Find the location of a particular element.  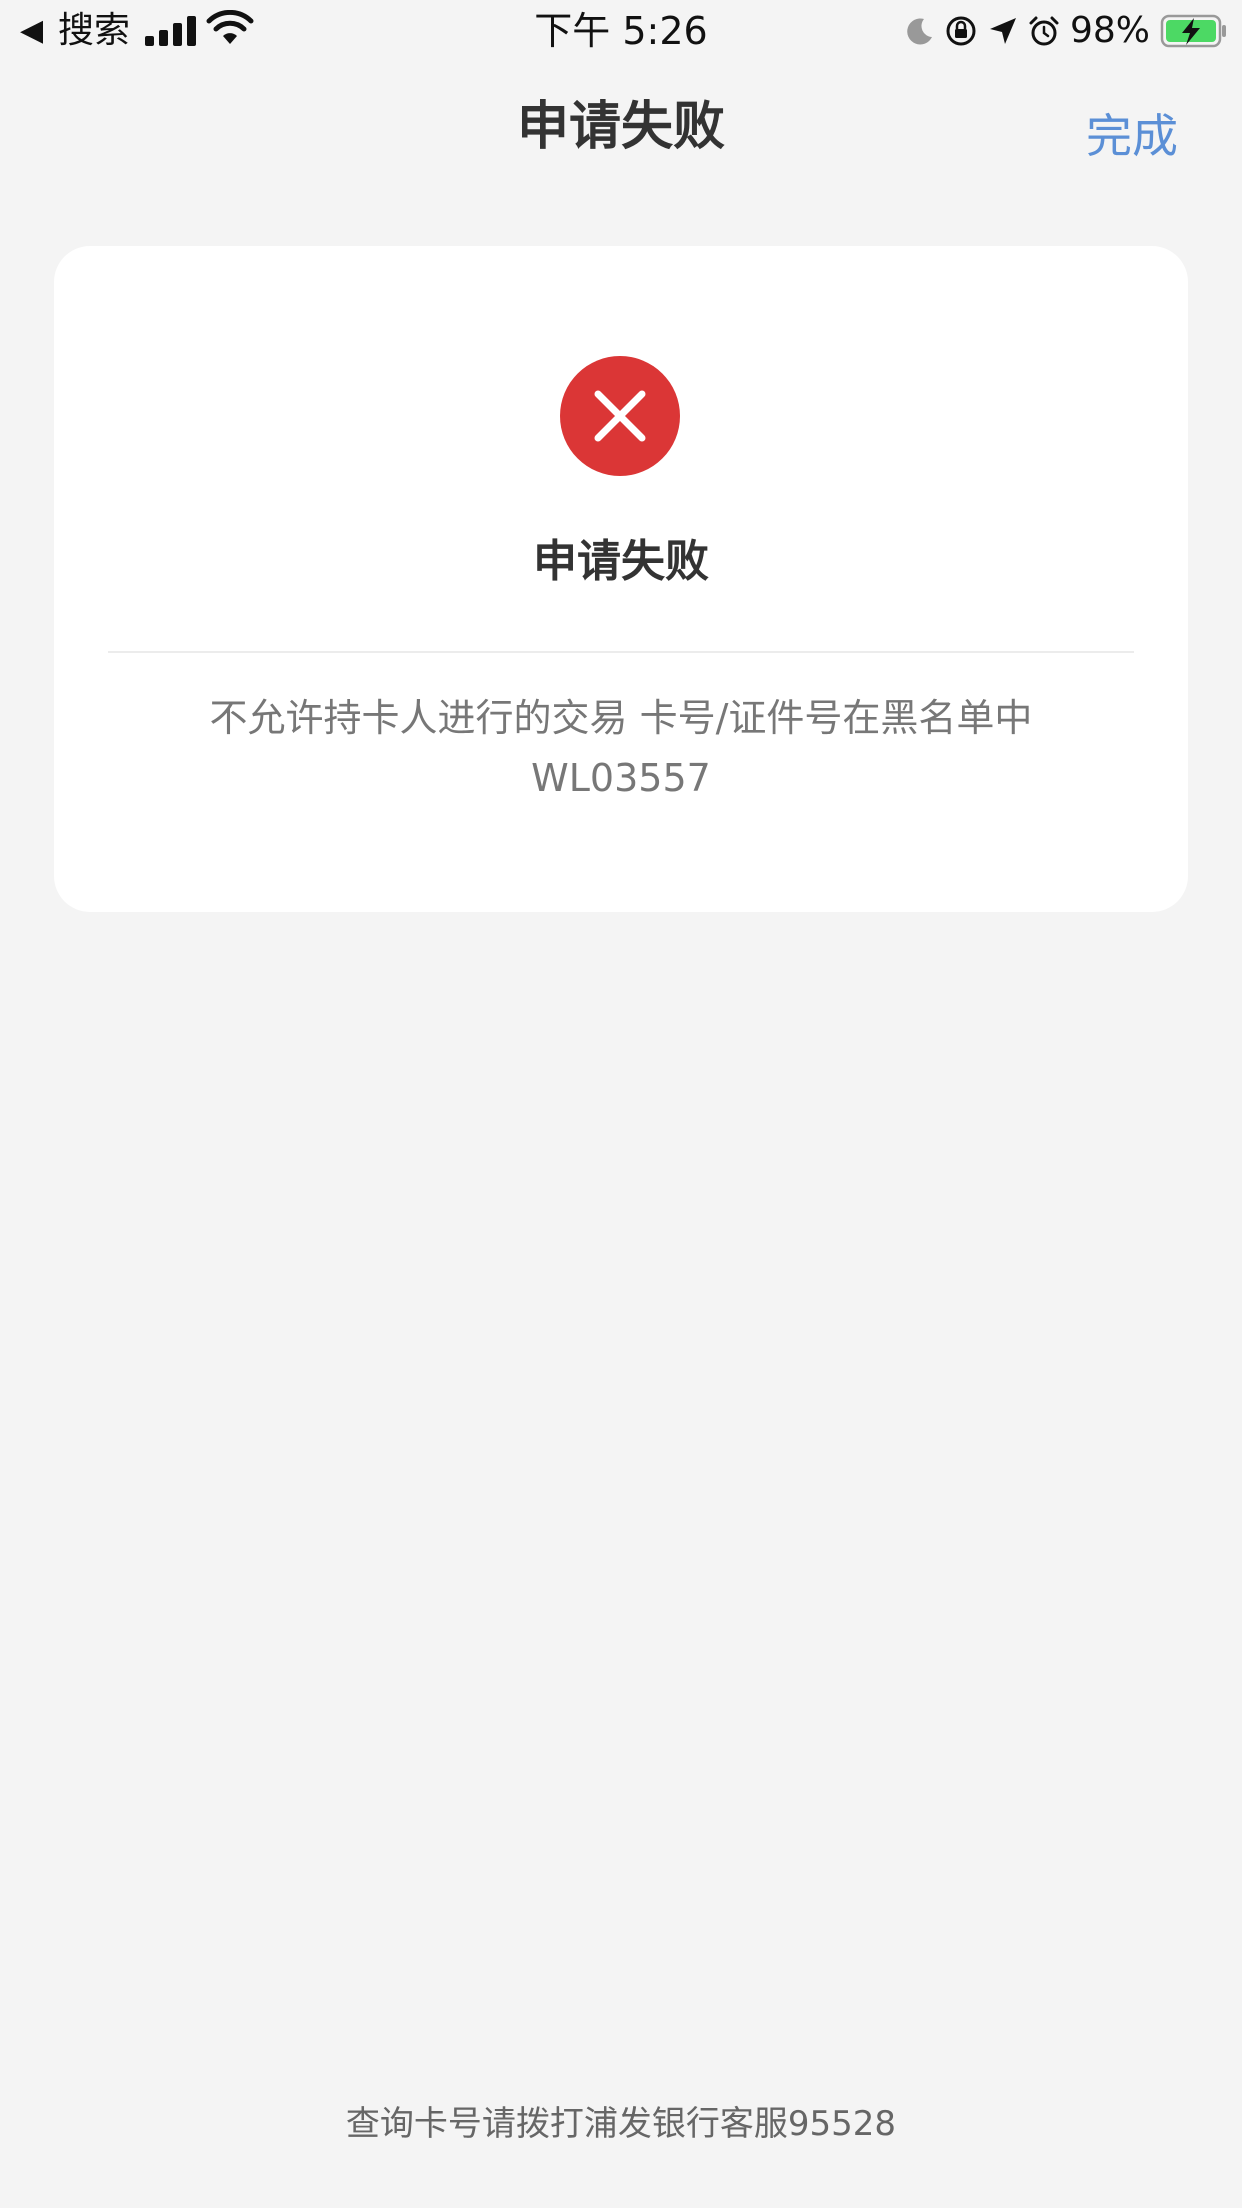

close-icon is located at coordinates (620, 416).